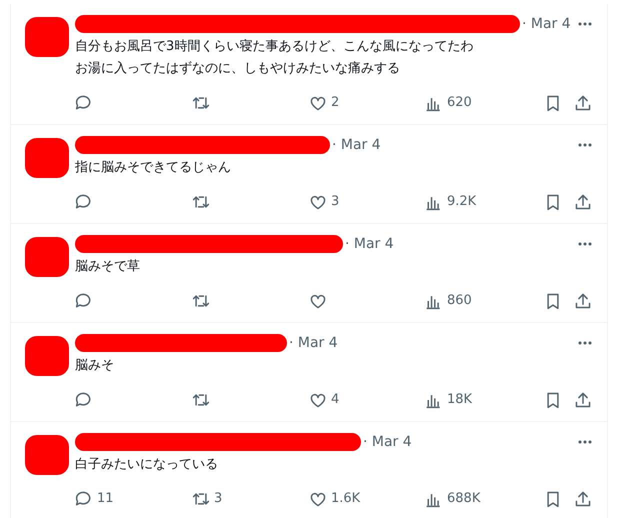 The width and height of the screenshot is (628, 518). What do you see at coordinates (484, 400) in the screenshot?
I see `views-button: 18K` at bounding box center [484, 400].